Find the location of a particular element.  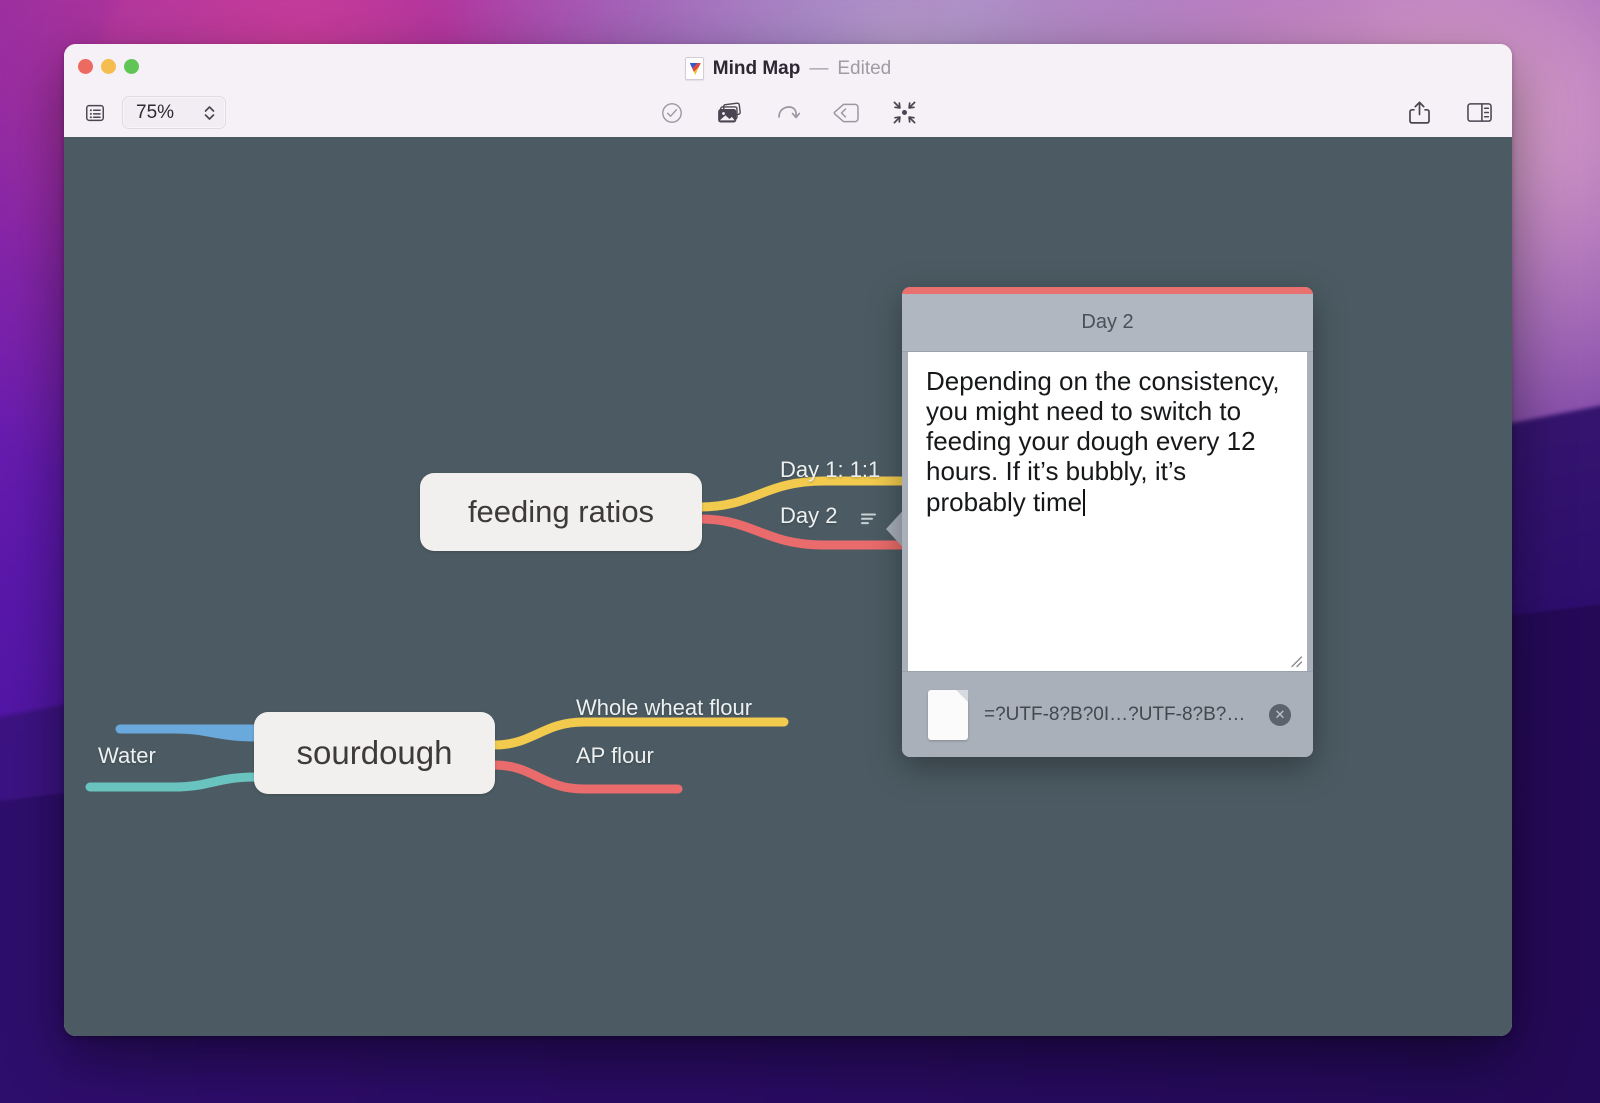

redo-icon is located at coordinates (788, 113).